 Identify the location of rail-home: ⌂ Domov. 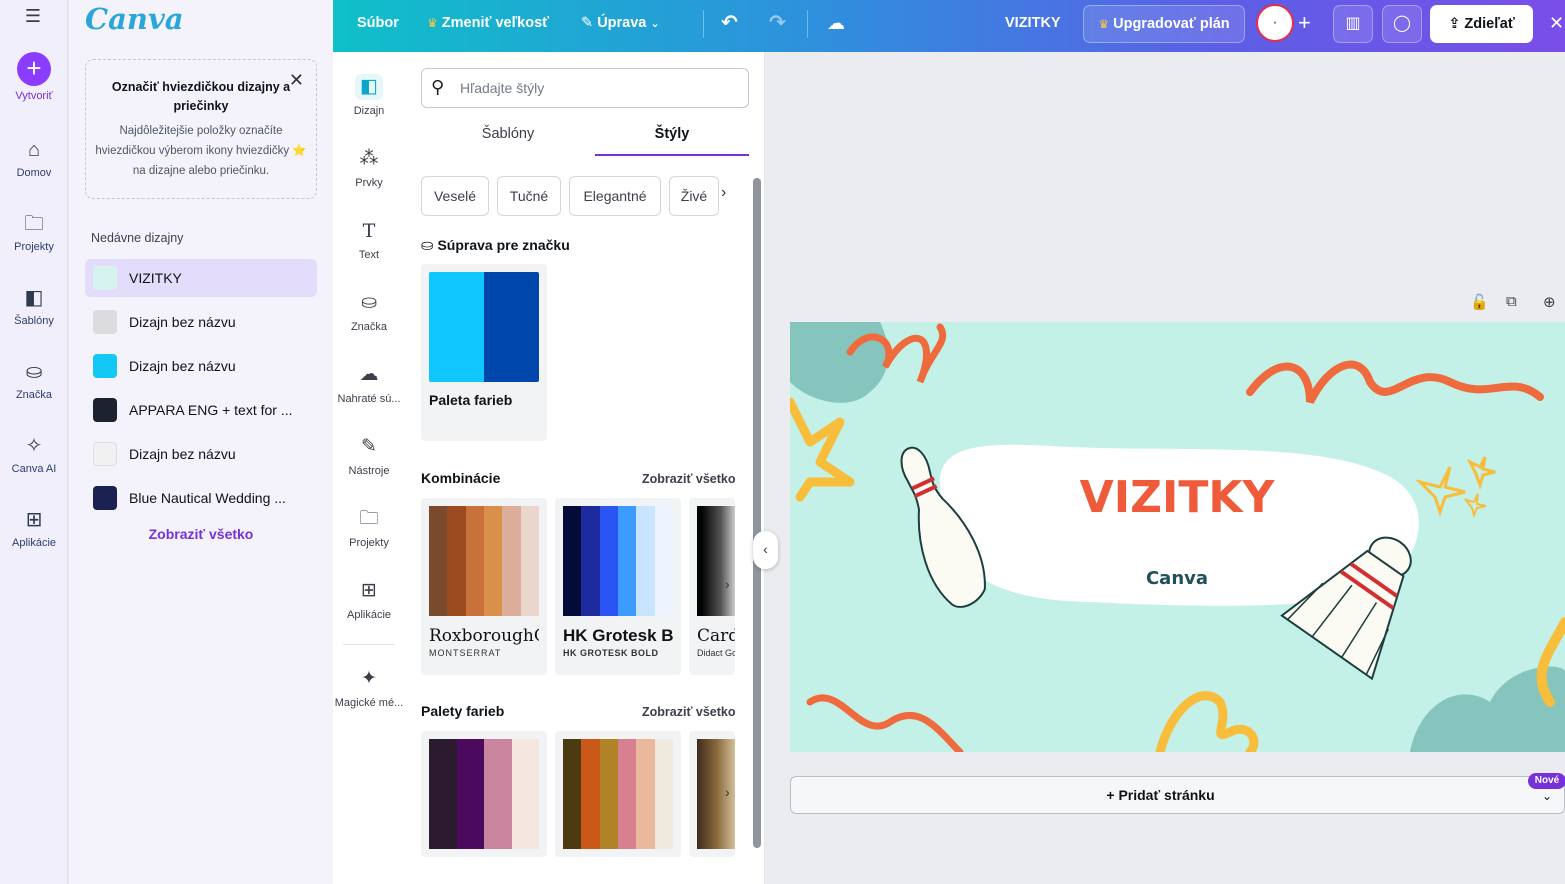
(34, 158).